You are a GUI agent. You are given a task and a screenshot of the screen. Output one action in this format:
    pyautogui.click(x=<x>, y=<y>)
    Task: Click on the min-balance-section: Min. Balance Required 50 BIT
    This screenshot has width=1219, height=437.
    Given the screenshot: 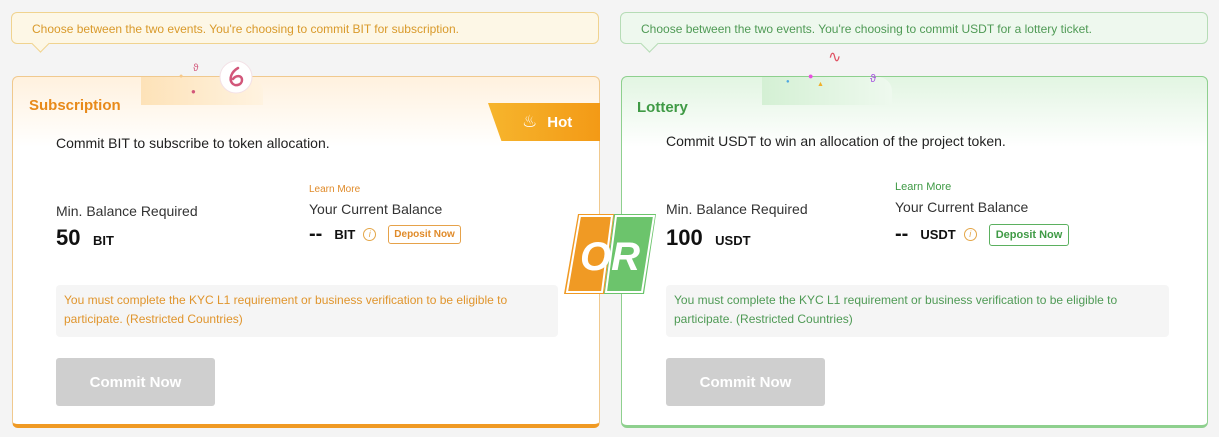 What is the action you would take?
    pyautogui.click(x=127, y=227)
    